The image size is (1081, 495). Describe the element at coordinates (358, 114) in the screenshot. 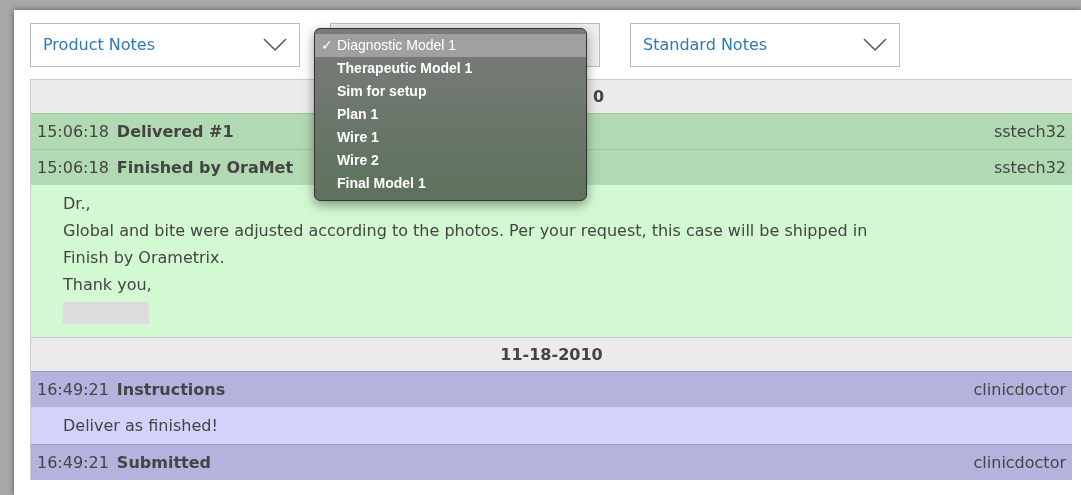

I see `menu-item-label: Plan 1` at that location.